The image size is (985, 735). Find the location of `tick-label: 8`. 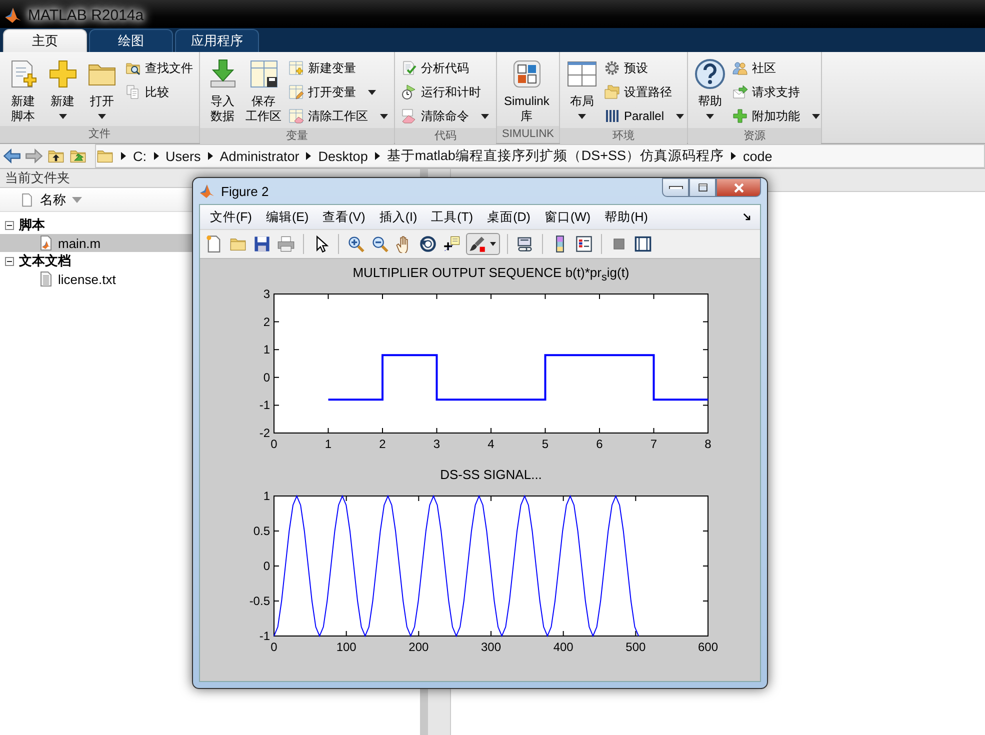

tick-label: 8 is located at coordinates (708, 444).